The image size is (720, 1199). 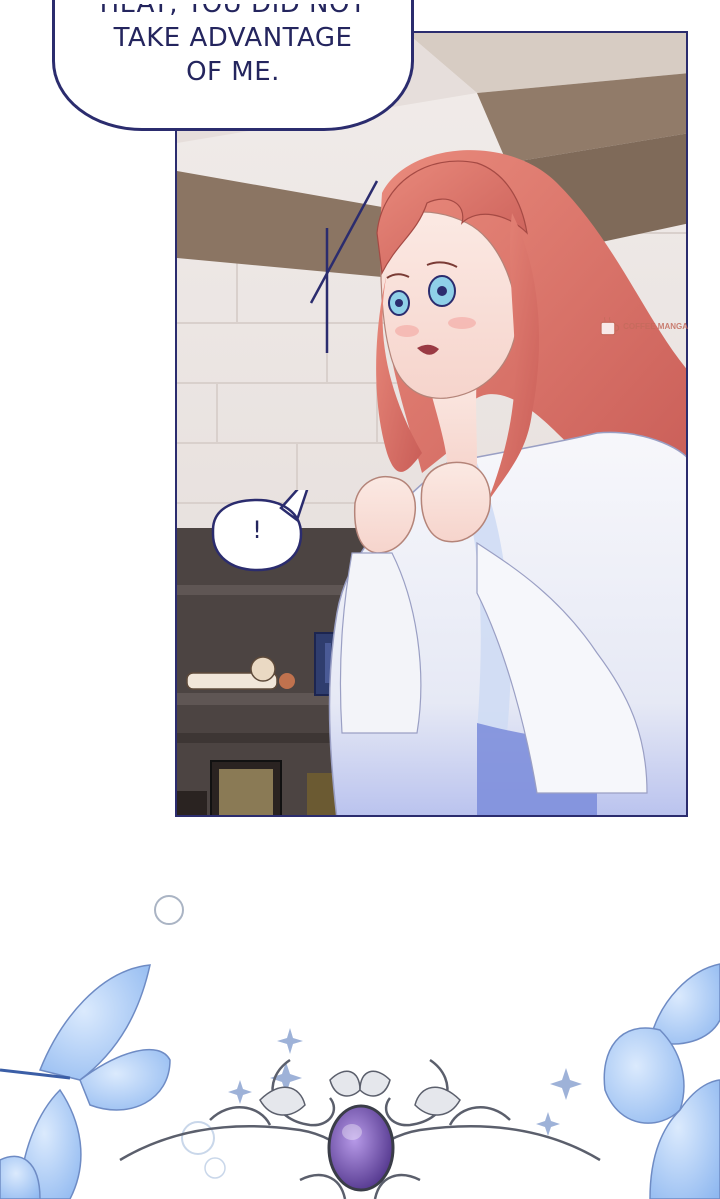 What do you see at coordinates (405, 1082) in the screenshot?
I see `sparkles` at bounding box center [405, 1082].